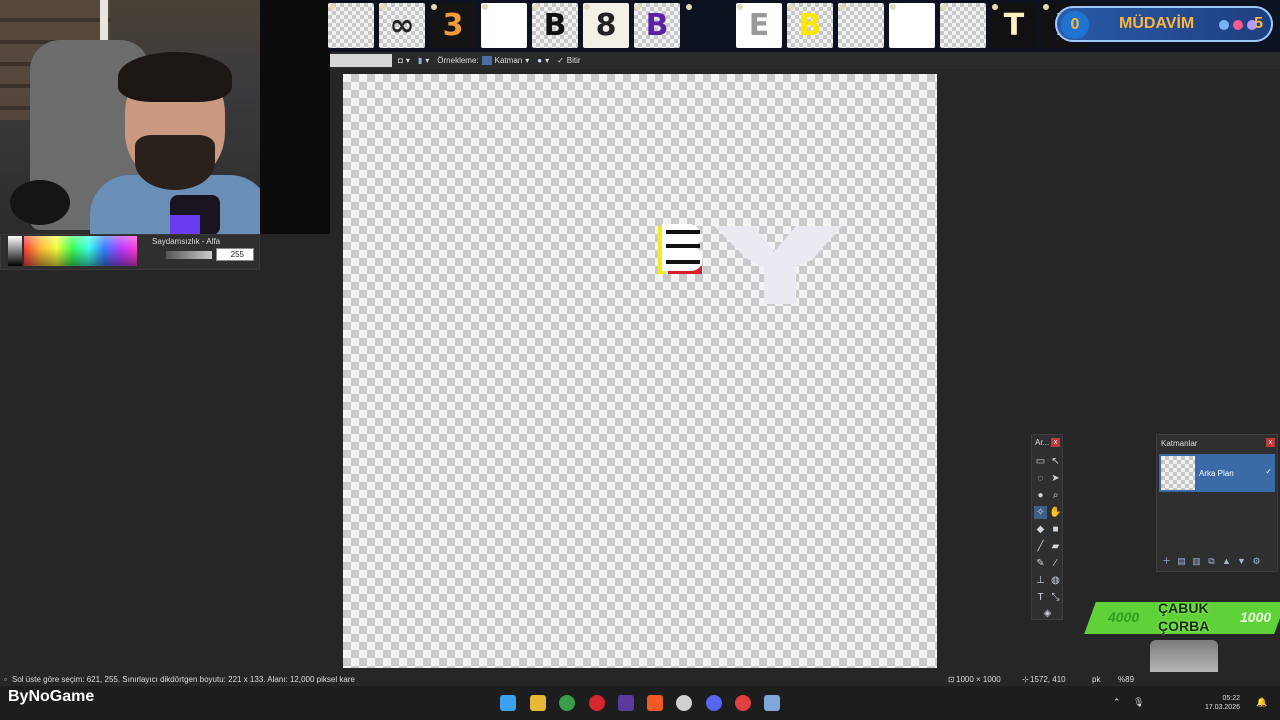 This screenshot has width=1280, height=720. I want to click on clock: 05:22 17.03.2026, so click(1220, 703).